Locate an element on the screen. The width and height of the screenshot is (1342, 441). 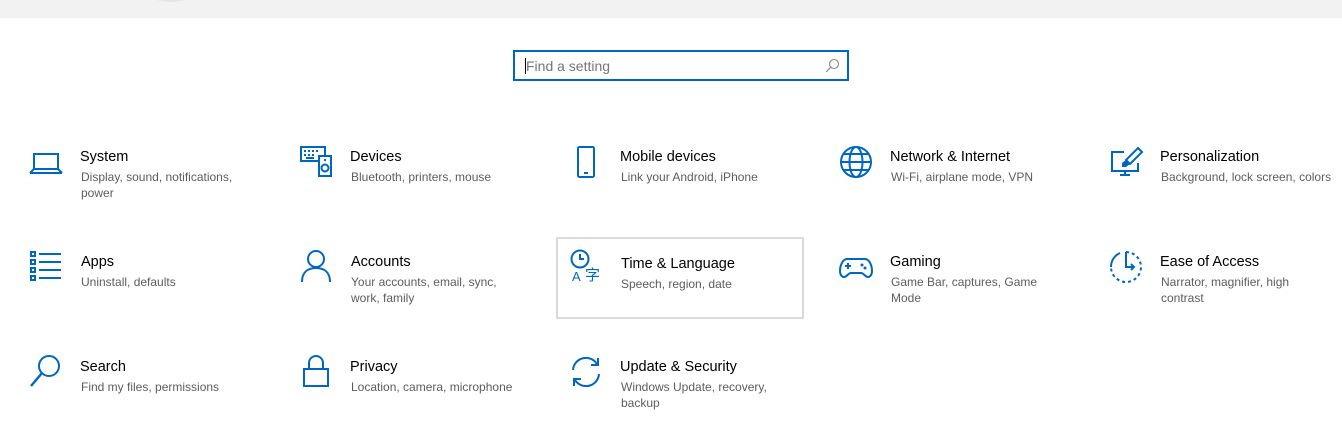
category-title: Gaming is located at coordinates (915, 262).